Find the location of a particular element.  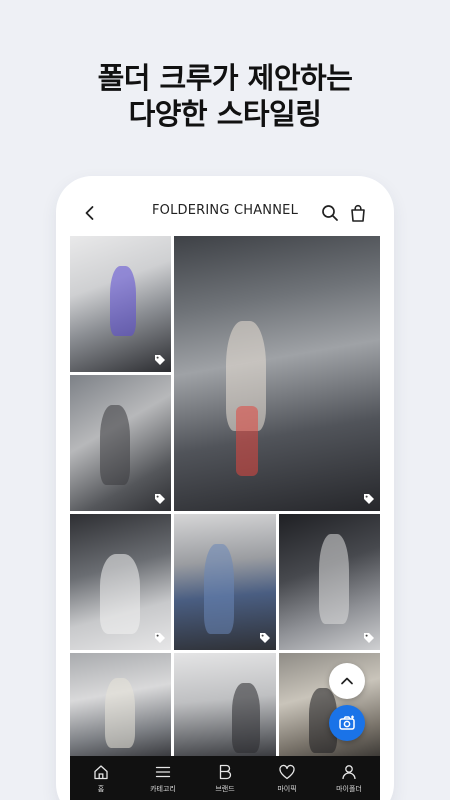

cart-button is located at coordinates (358, 213).